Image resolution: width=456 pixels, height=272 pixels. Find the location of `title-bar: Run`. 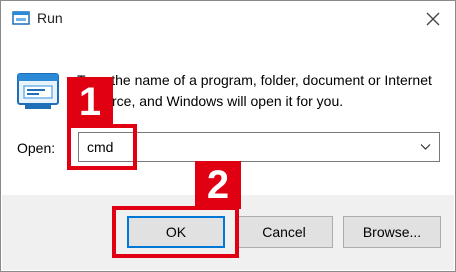

title-bar: Run is located at coordinates (228, 19).